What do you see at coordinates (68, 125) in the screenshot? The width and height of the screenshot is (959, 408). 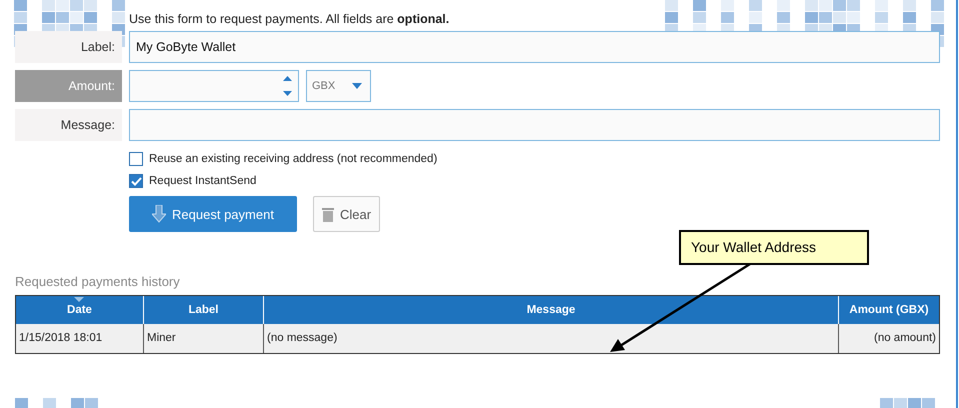 I see `field-label: Message:` at bounding box center [68, 125].